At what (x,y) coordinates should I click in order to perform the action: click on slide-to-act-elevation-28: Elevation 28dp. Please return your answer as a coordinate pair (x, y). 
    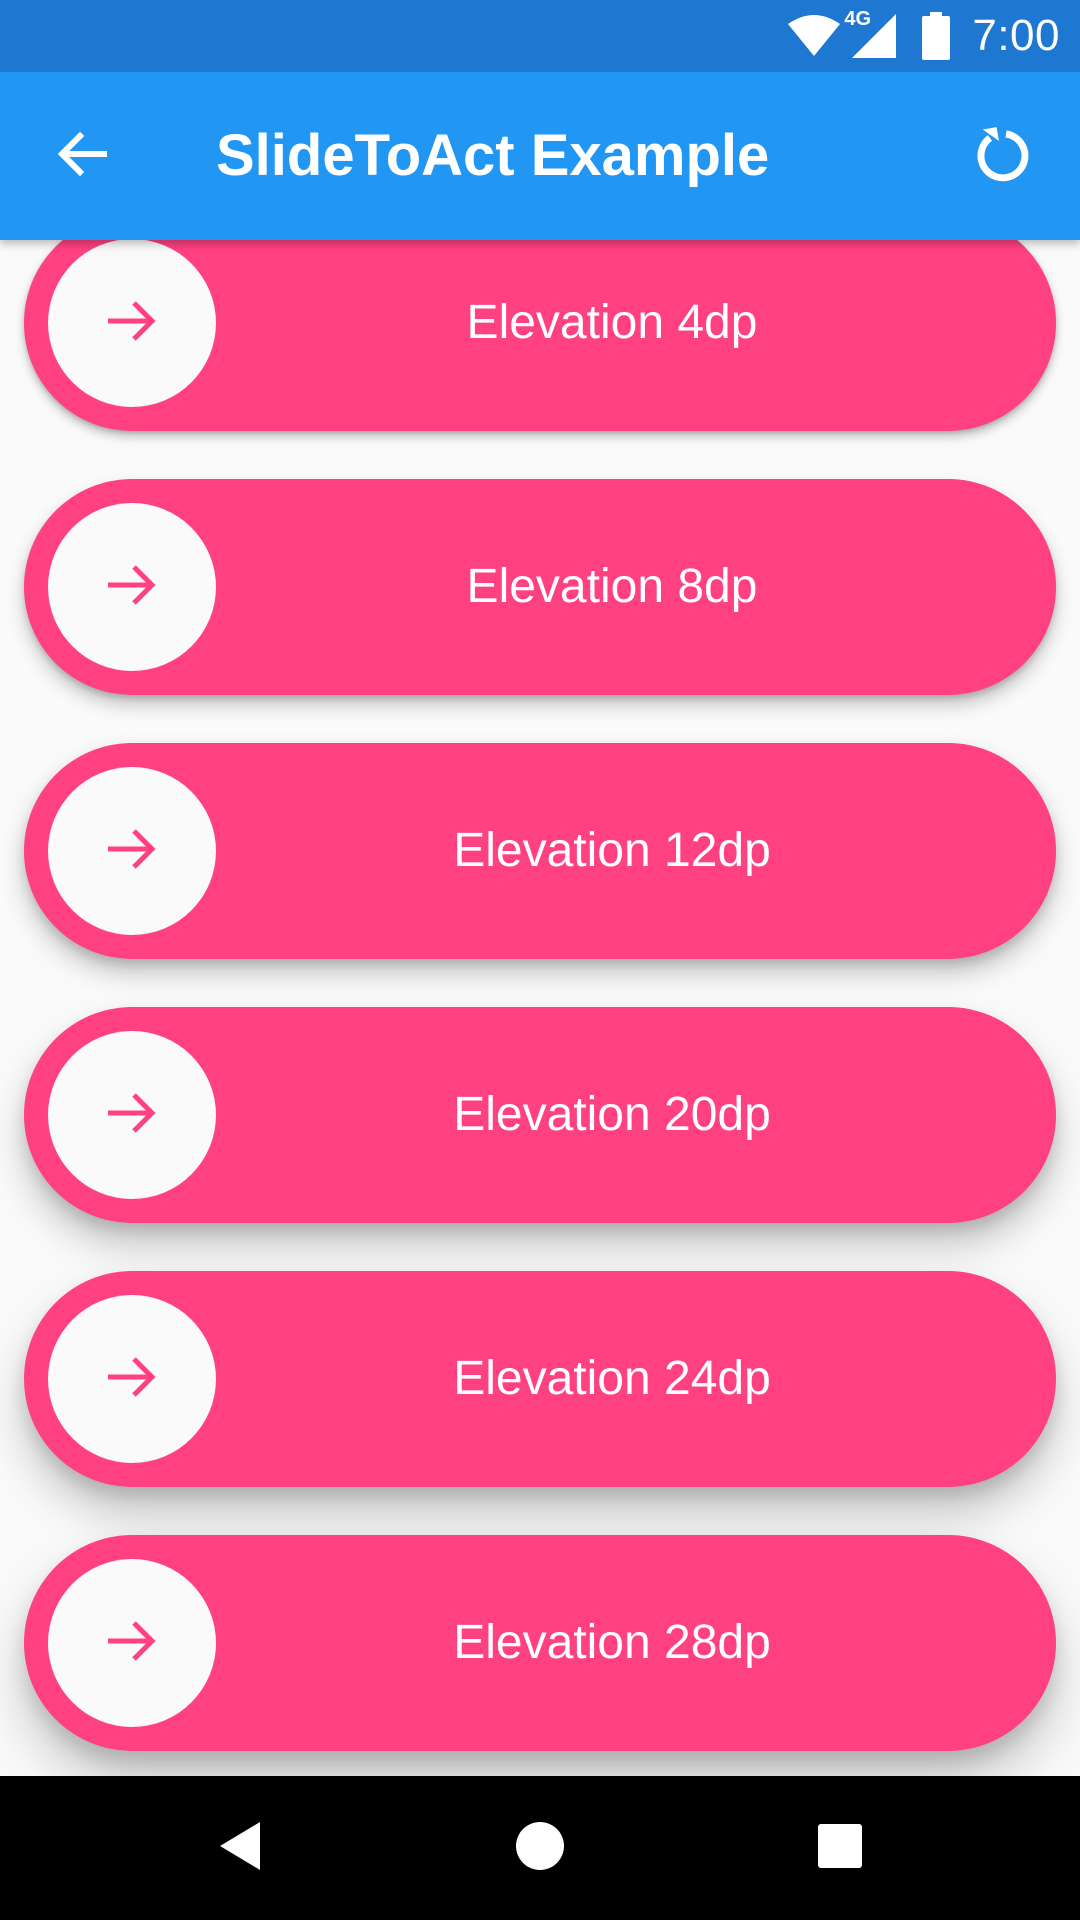
    Looking at the image, I should click on (540, 1643).